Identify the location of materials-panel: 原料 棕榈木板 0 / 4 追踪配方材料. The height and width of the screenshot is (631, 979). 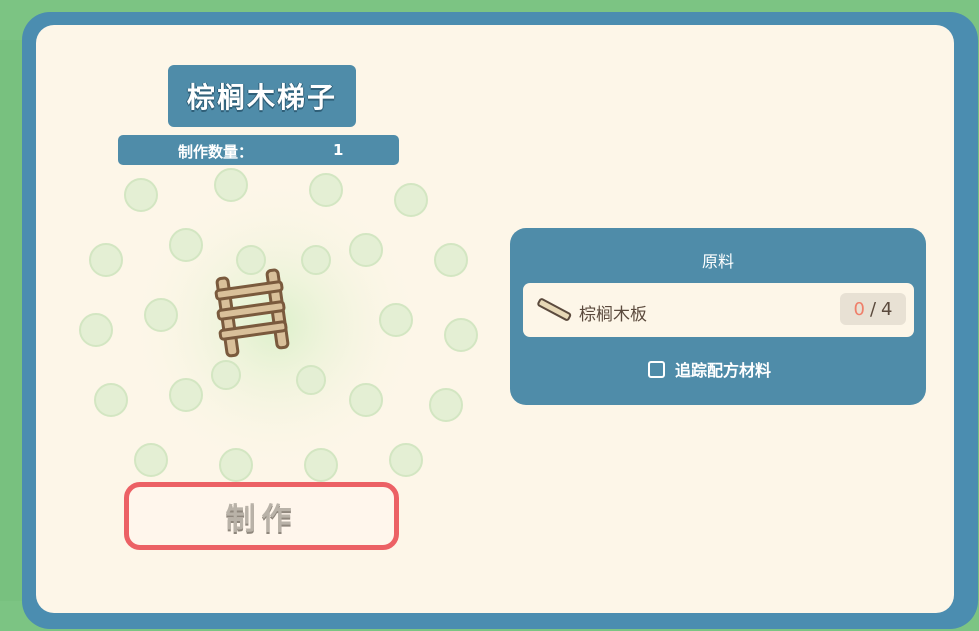
(718, 316).